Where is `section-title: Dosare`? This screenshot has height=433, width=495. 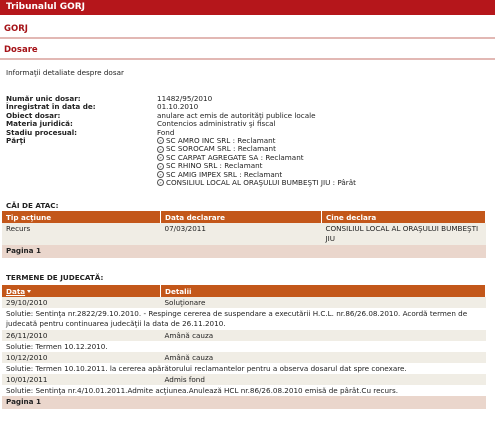
section-title: Dosare is located at coordinates (21, 50).